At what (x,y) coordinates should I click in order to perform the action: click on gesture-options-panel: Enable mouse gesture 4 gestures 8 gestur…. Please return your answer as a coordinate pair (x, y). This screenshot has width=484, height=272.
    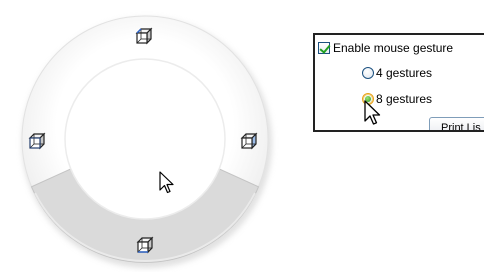
    Looking at the image, I should click on (398, 82).